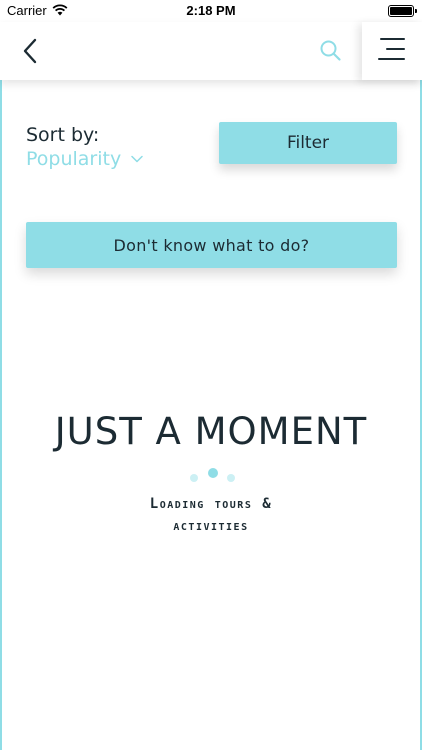  I want to click on loading-dots-icon, so click(213, 476).